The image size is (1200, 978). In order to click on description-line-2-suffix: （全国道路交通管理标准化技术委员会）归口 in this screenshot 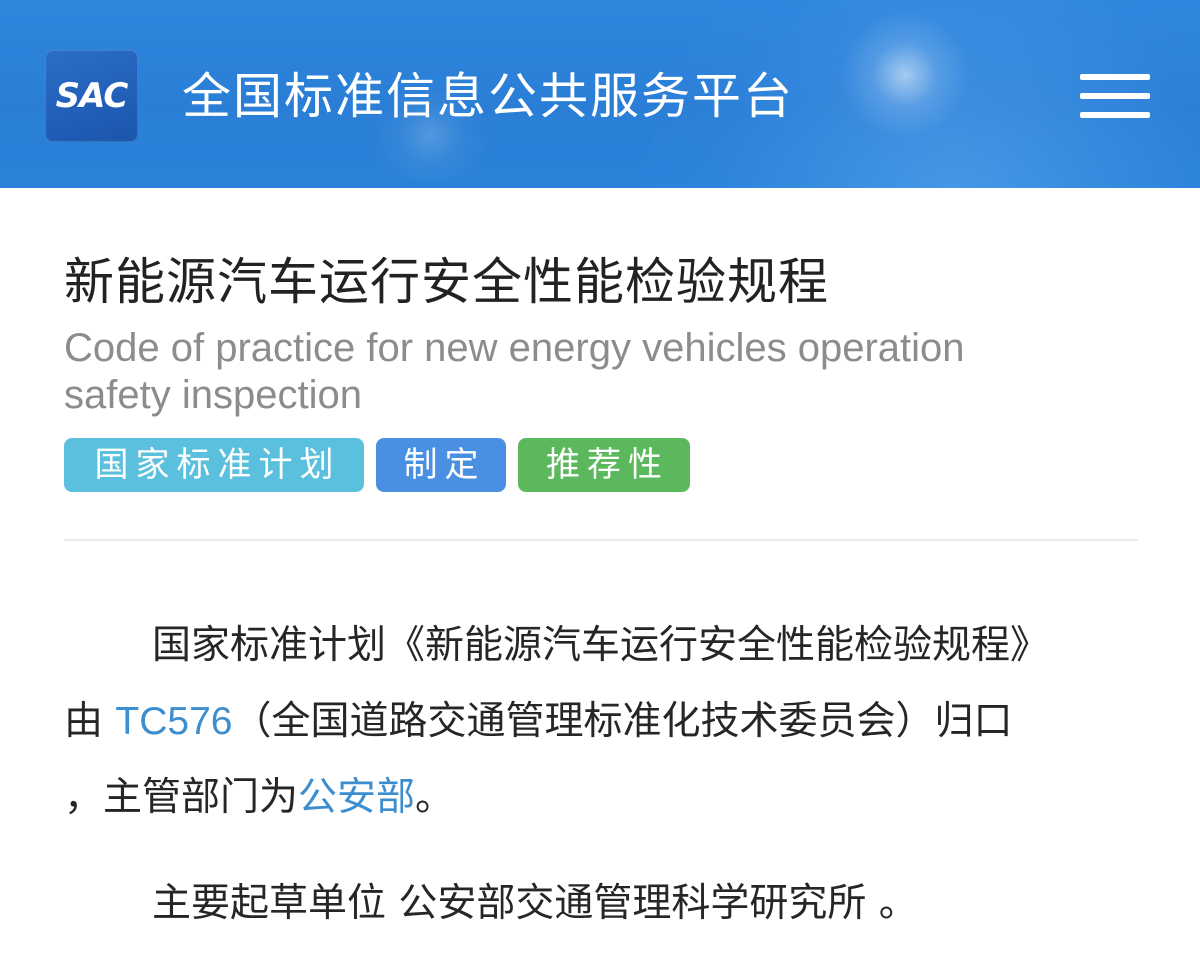, I will do `click(622, 721)`.